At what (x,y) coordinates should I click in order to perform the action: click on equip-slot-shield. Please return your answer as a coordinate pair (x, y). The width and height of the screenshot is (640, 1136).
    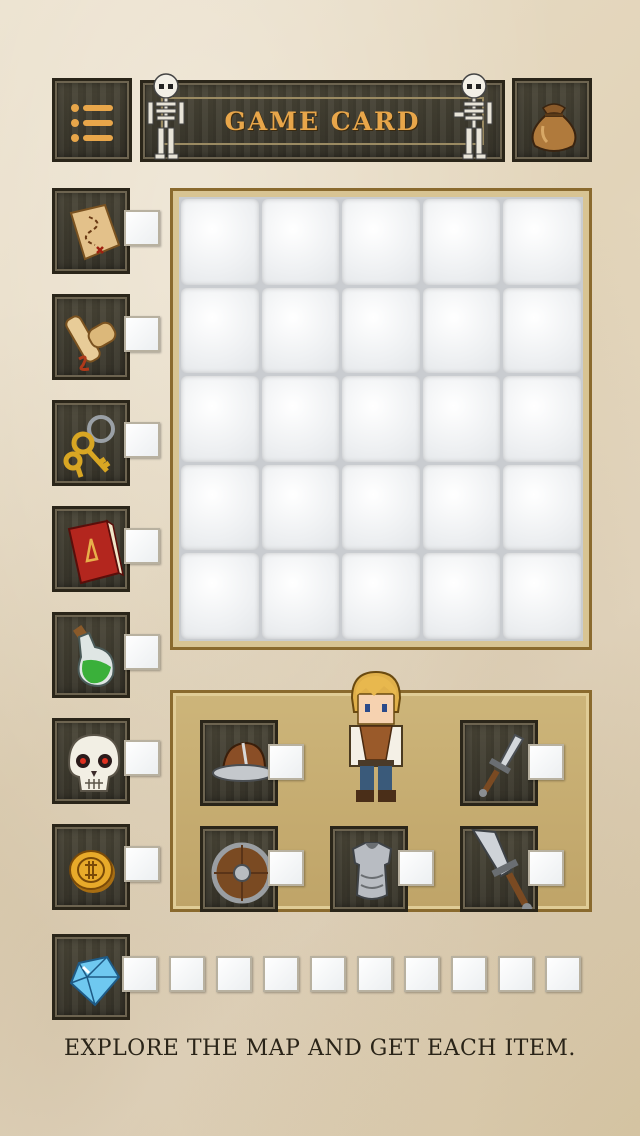
    Looking at the image, I should click on (239, 869).